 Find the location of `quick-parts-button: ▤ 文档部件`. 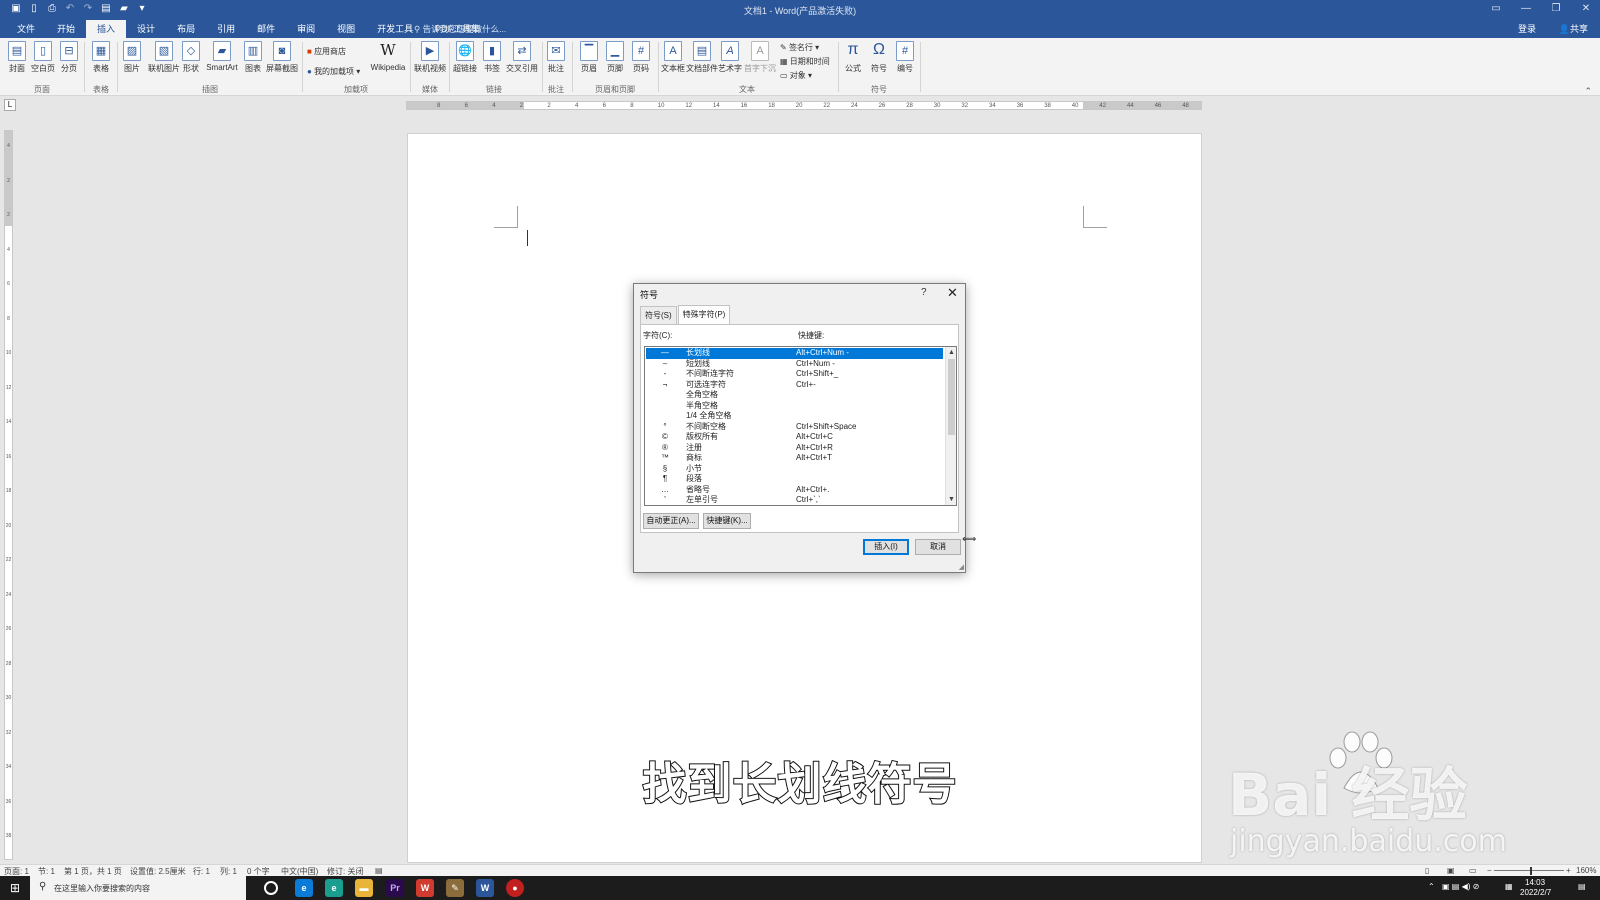

quick-parts-button: ▤ 文档部件 is located at coordinates (702, 57).